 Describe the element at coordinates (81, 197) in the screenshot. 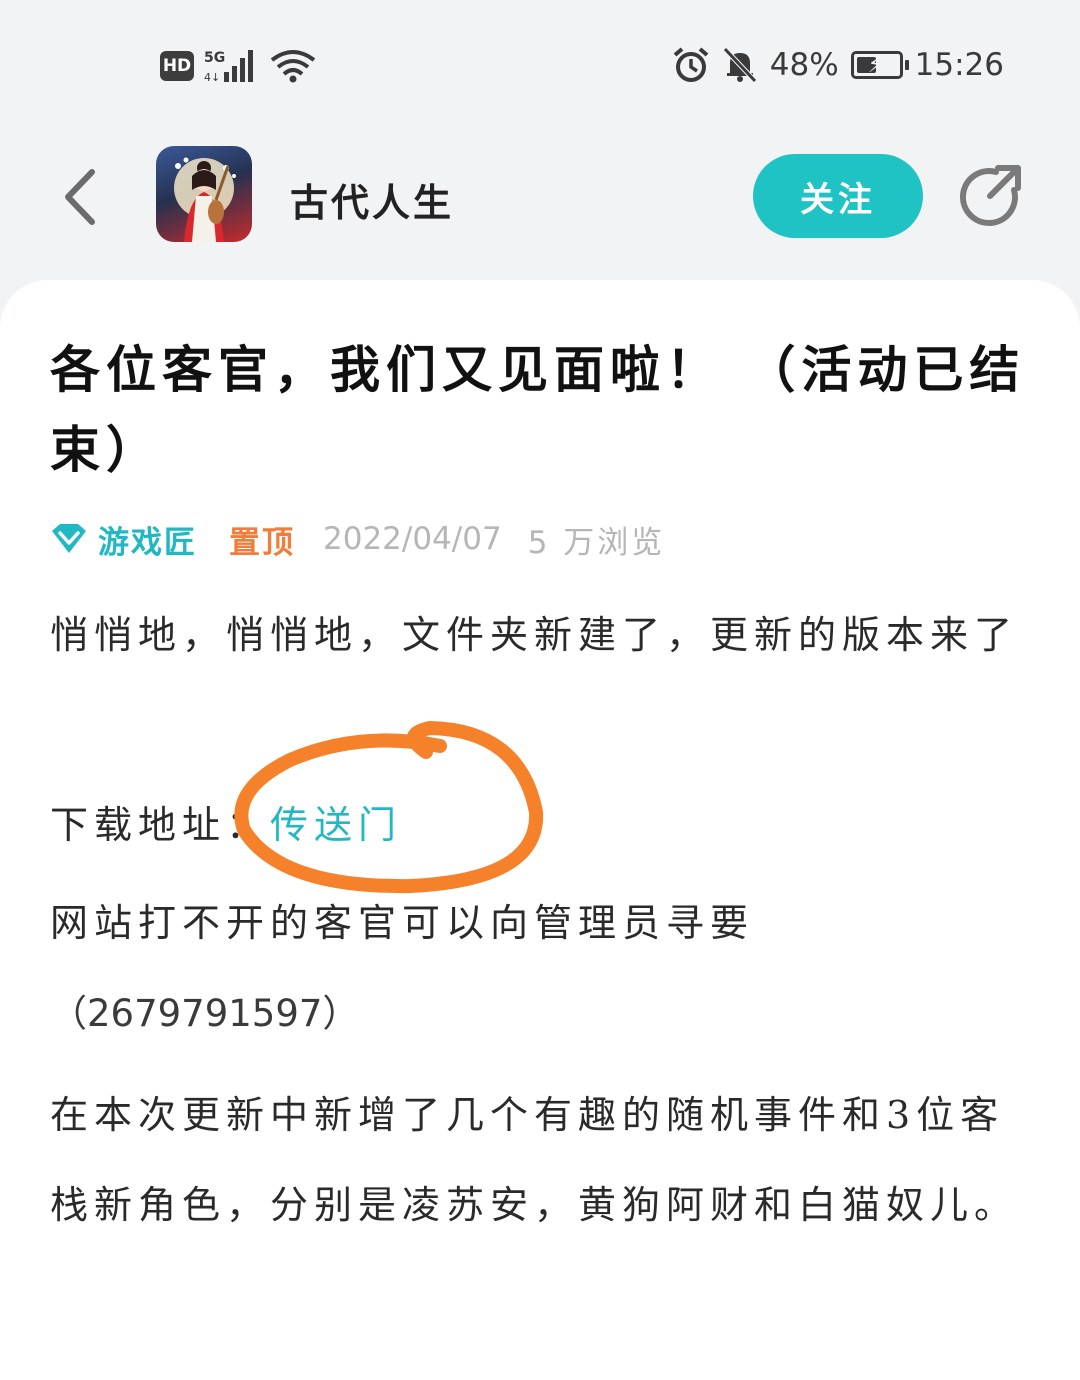

I see `back-button` at that location.